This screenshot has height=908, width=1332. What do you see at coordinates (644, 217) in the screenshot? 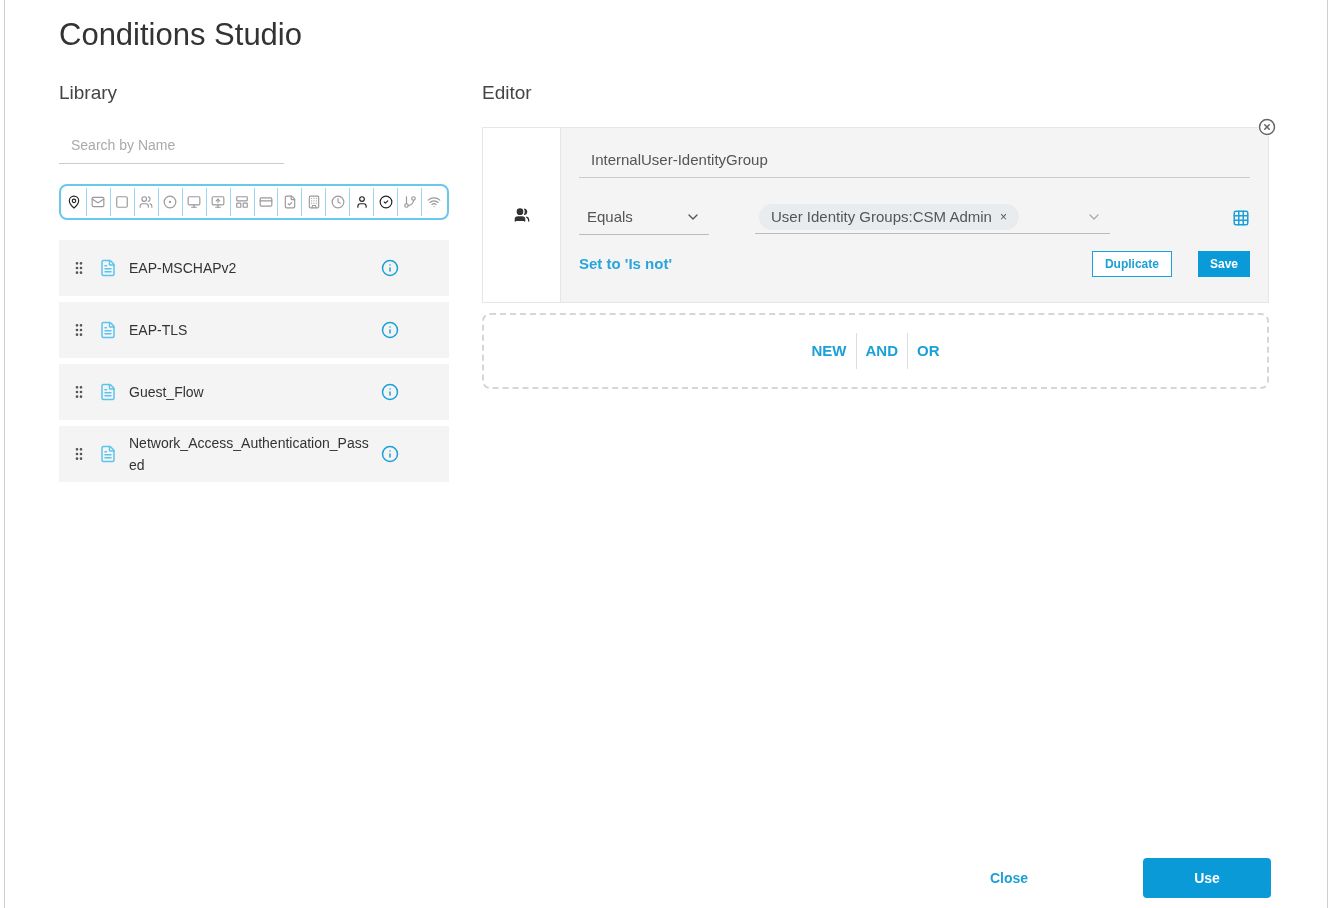
I see `operator-dropdown: Equals` at bounding box center [644, 217].